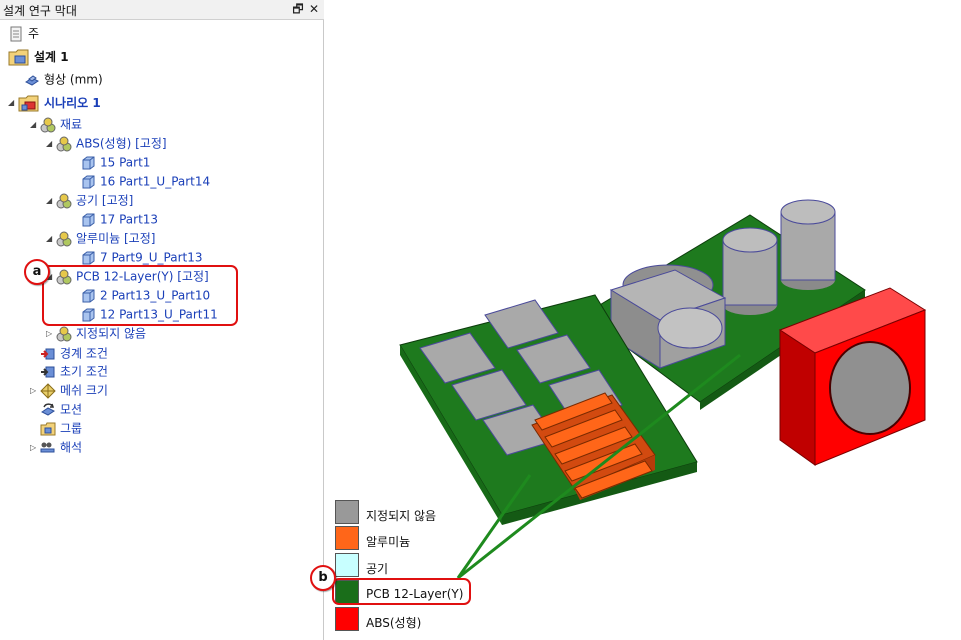  I want to click on tree-item-root: 주, so click(23, 33).